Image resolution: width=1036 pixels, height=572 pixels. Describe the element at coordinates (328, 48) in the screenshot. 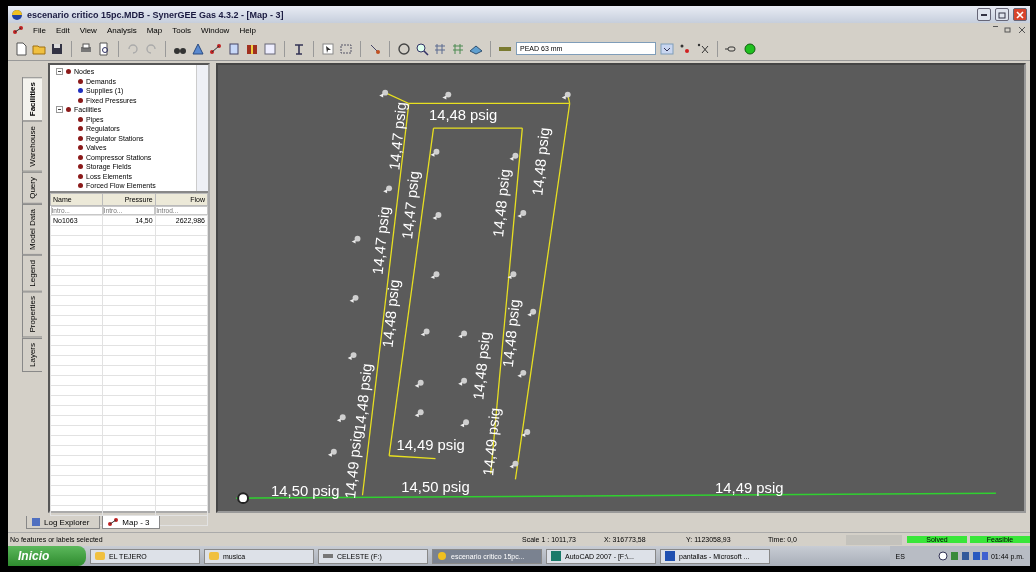

I see `pointer-icon` at that location.